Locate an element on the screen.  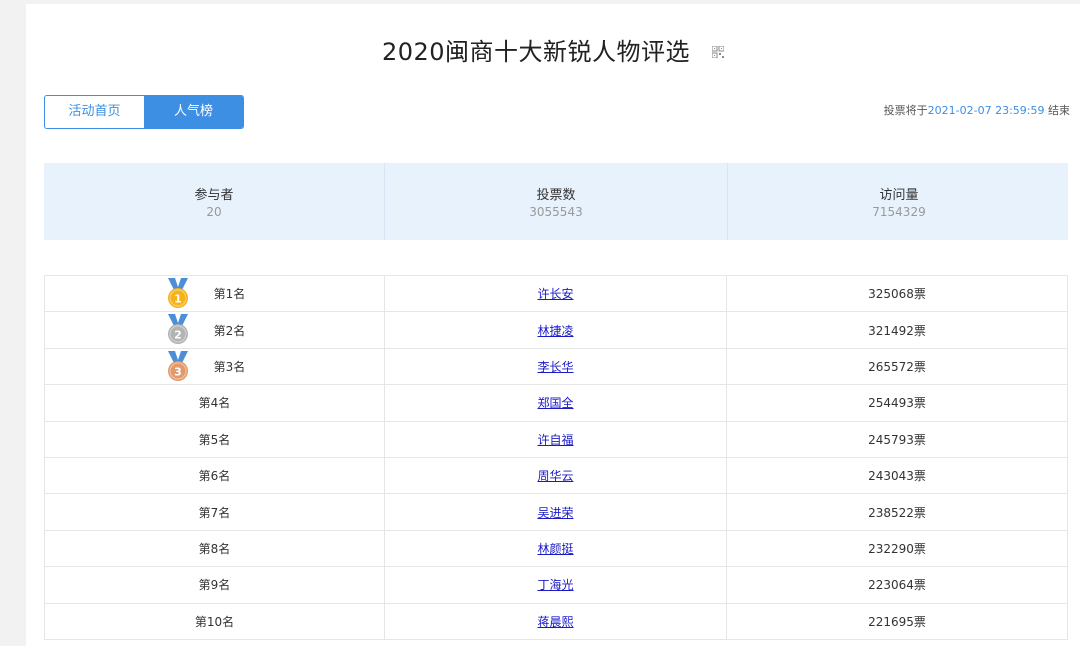
rank-label: 第7名 is located at coordinates (214, 512).